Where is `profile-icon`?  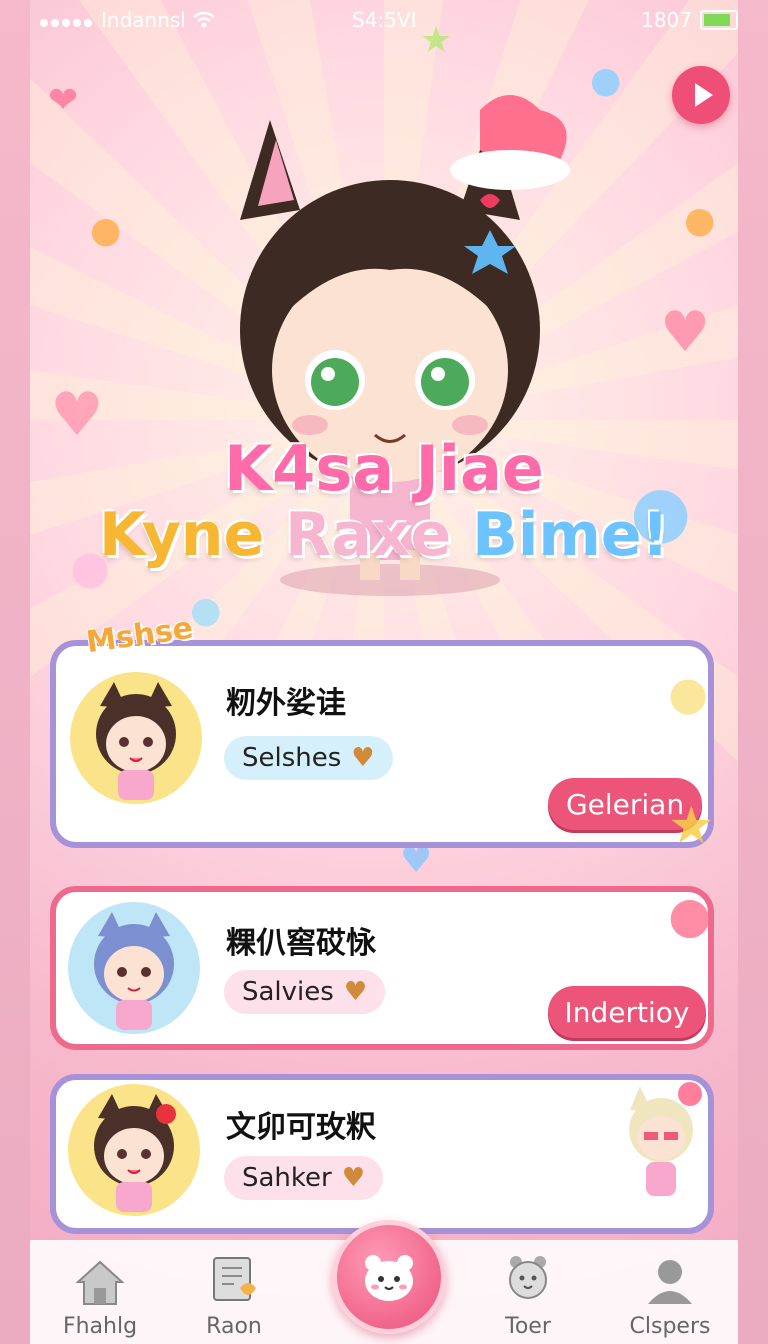 profile-icon is located at coordinates (670, 1282).